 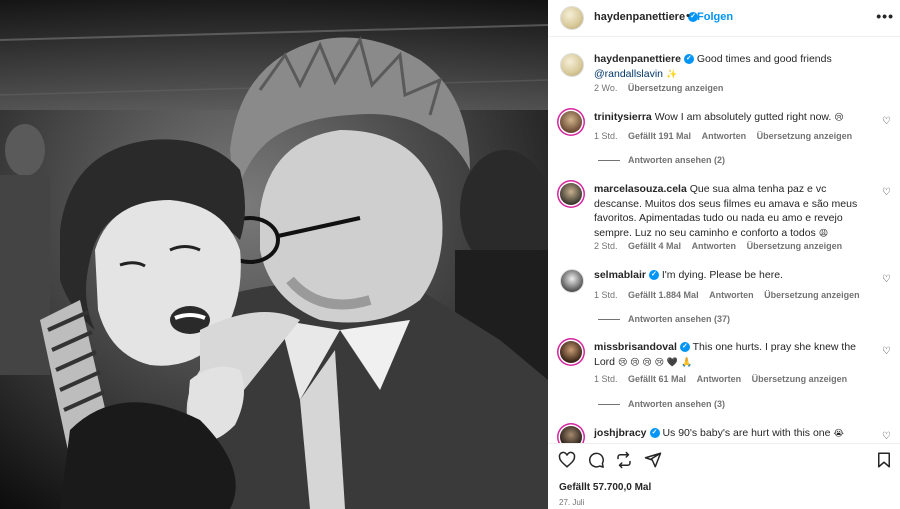 I want to click on post-date: 27. Juli, so click(x=571, y=502).